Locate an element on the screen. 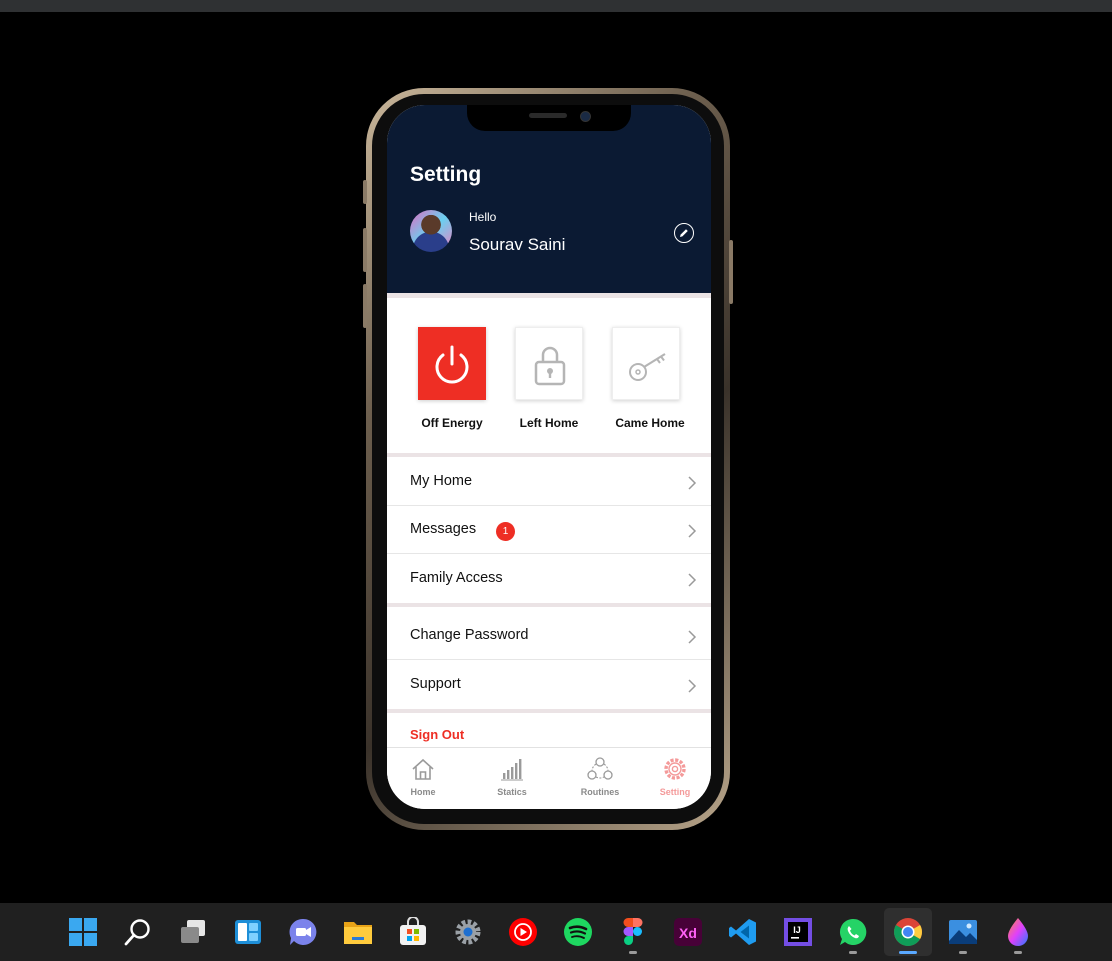  sign-out-button: Sign Out is located at coordinates (437, 734).